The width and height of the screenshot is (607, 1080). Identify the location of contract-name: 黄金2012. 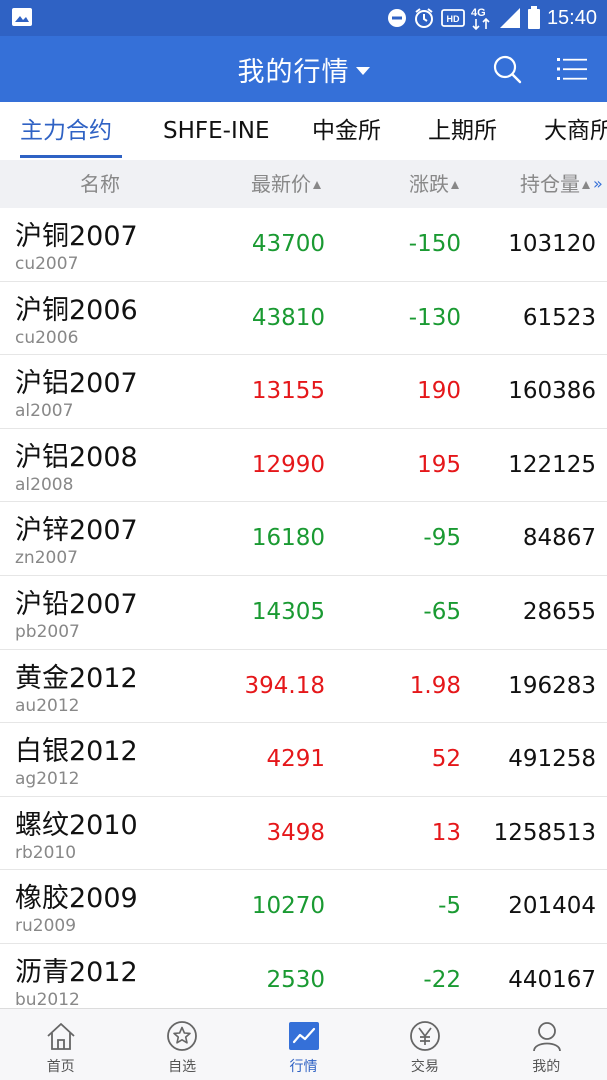
(76, 678).